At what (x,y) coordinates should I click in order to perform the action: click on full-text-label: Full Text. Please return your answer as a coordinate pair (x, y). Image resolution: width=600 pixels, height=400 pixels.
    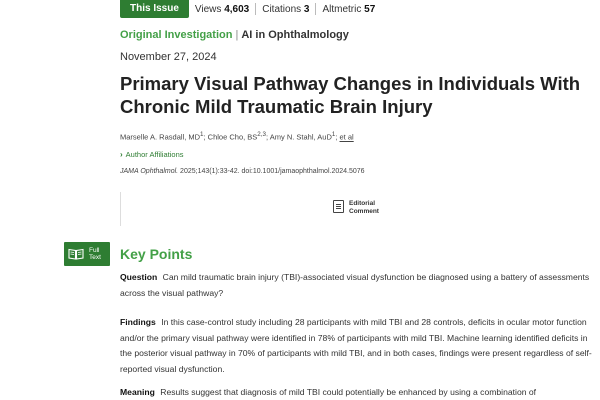
    Looking at the image, I should click on (95, 254).